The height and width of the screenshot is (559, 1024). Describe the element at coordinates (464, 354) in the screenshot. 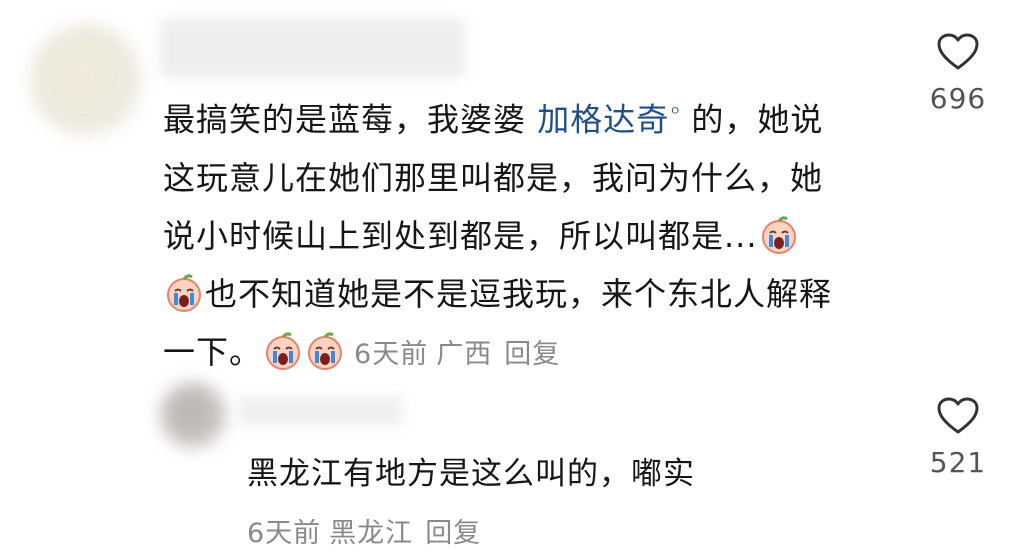

I see `comment-location: 广西` at that location.